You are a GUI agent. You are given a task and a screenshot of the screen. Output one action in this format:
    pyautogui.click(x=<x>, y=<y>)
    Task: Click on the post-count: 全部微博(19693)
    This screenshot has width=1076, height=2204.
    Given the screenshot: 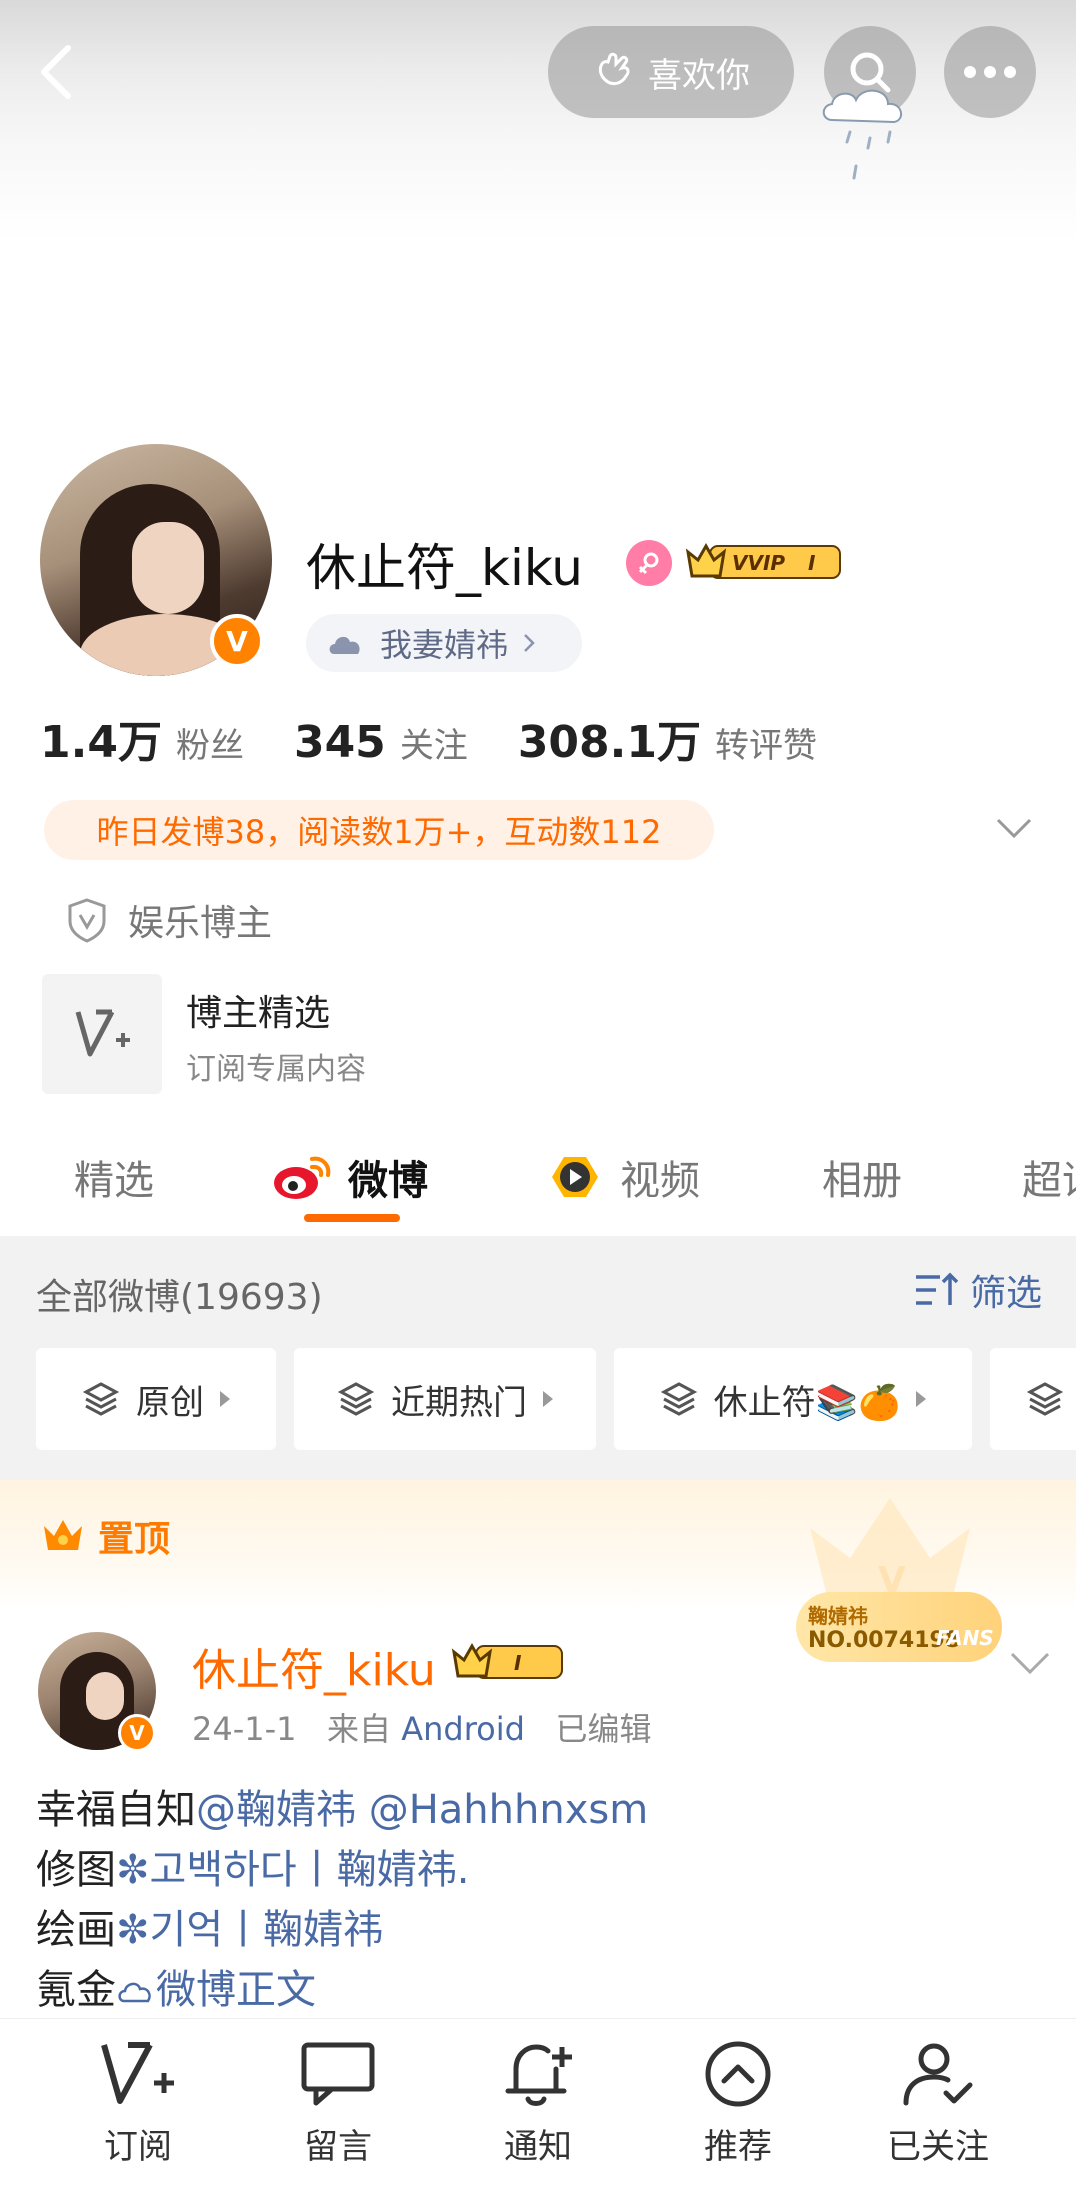 What is the action you would take?
    pyautogui.click(x=179, y=1297)
    